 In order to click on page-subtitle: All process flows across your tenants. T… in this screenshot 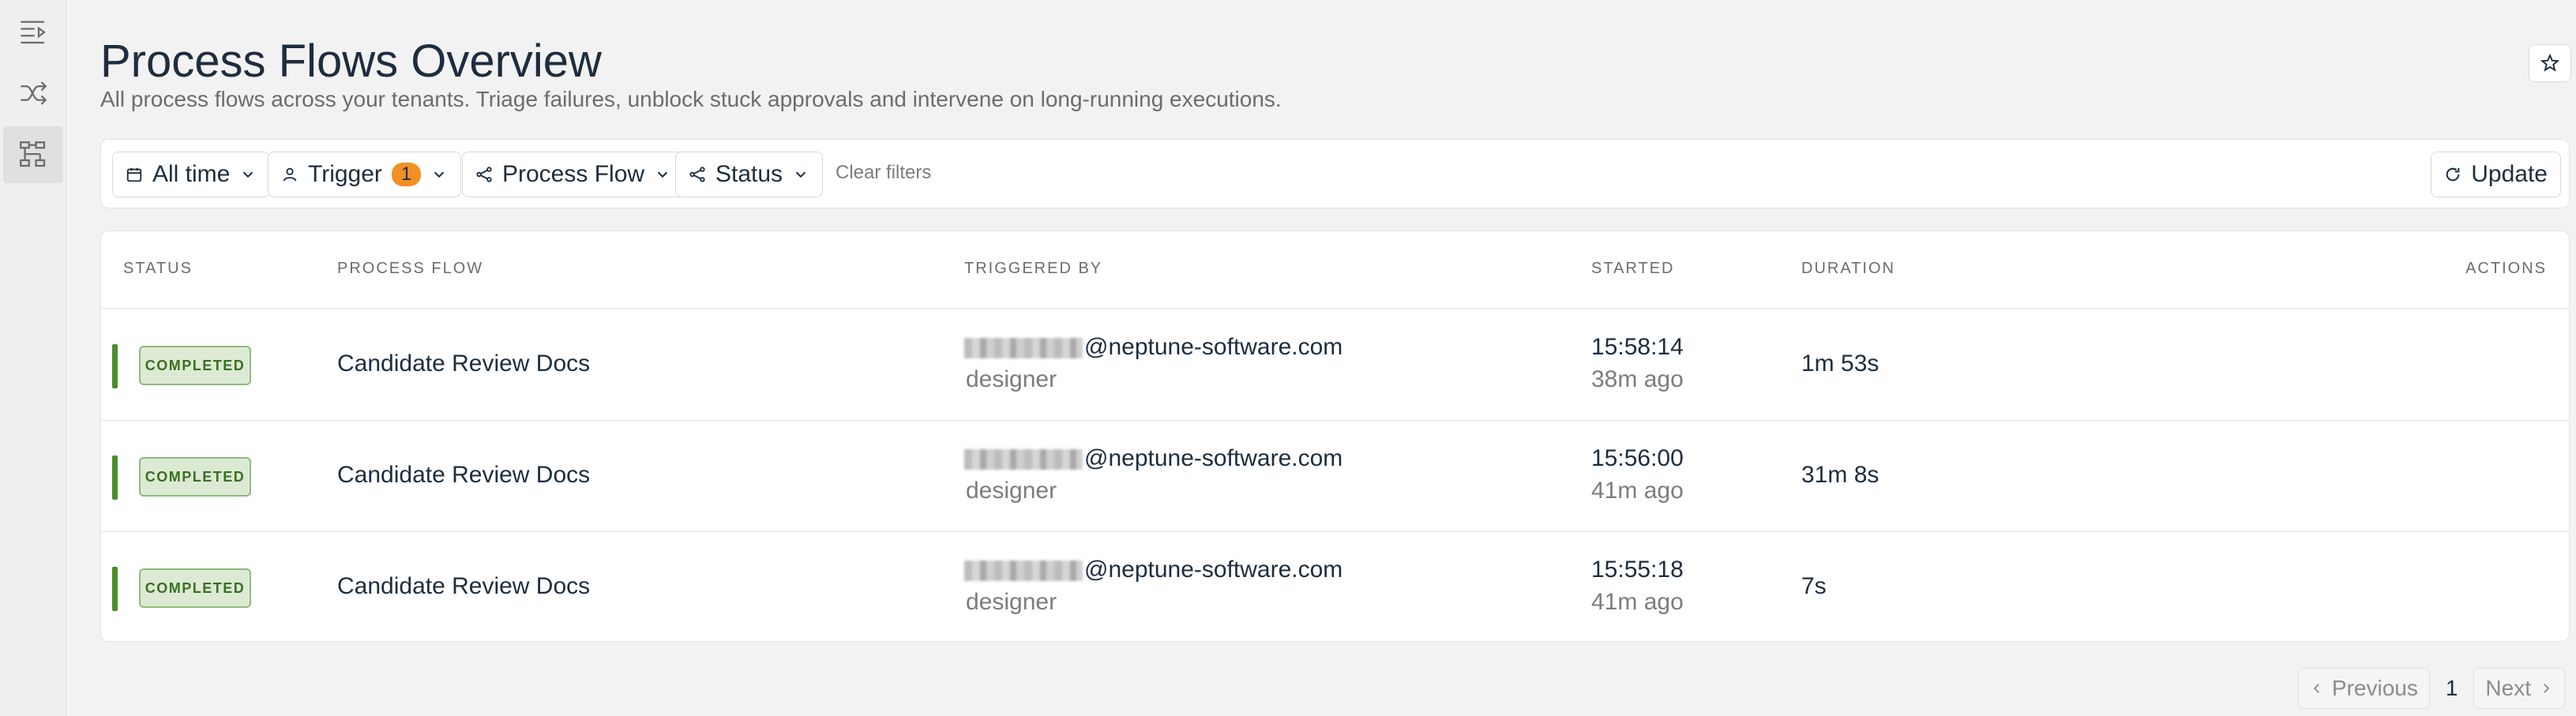, I will do `click(691, 99)`.